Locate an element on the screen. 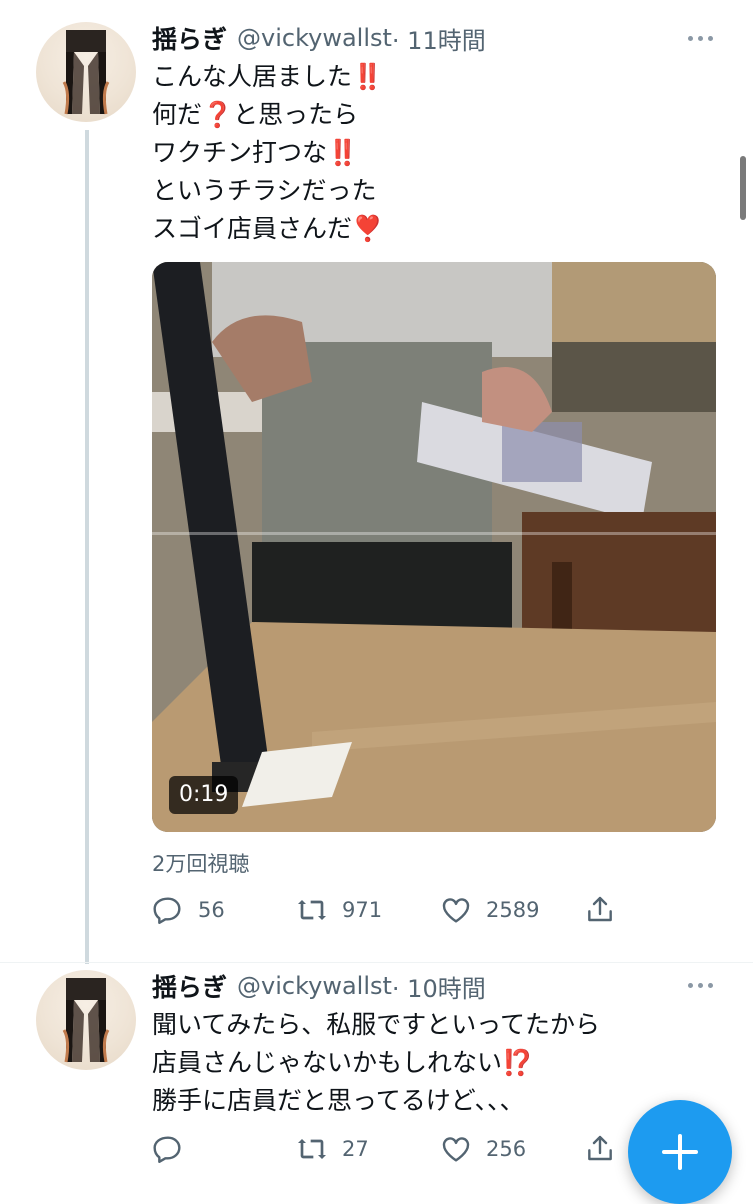 The width and height of the screenshot is (753, 1204). more-icon is located at coordinates (700, 985).